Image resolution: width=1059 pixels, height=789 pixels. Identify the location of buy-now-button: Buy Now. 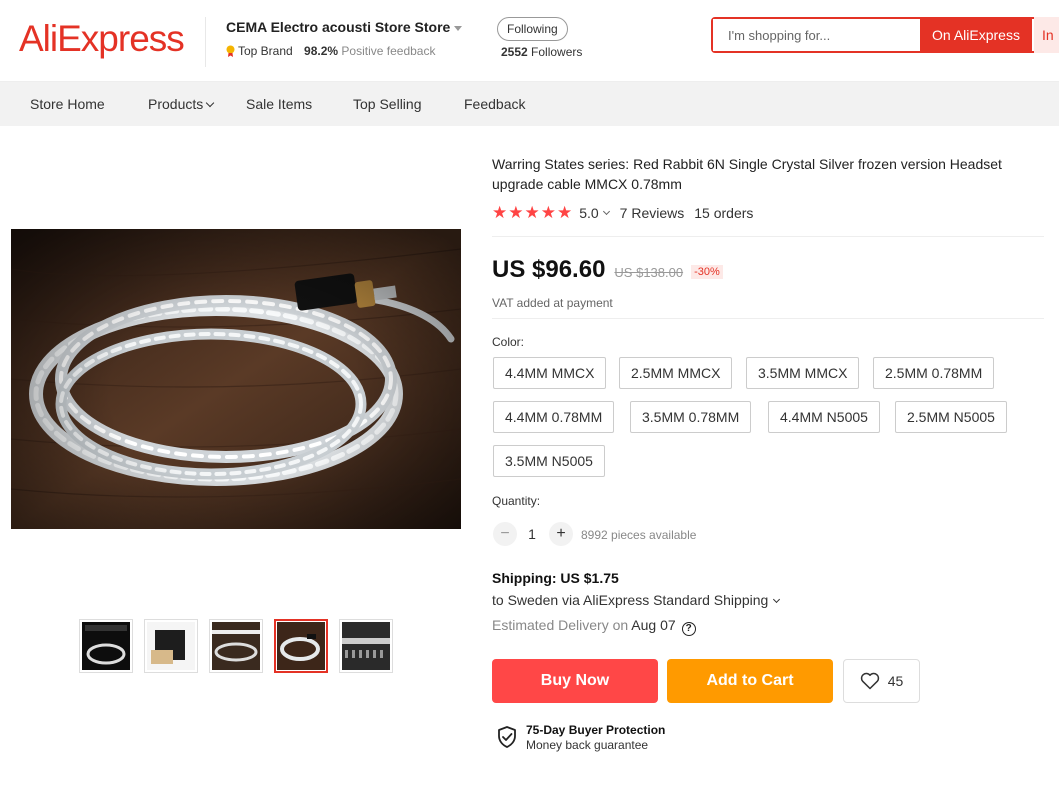
(575, 681).